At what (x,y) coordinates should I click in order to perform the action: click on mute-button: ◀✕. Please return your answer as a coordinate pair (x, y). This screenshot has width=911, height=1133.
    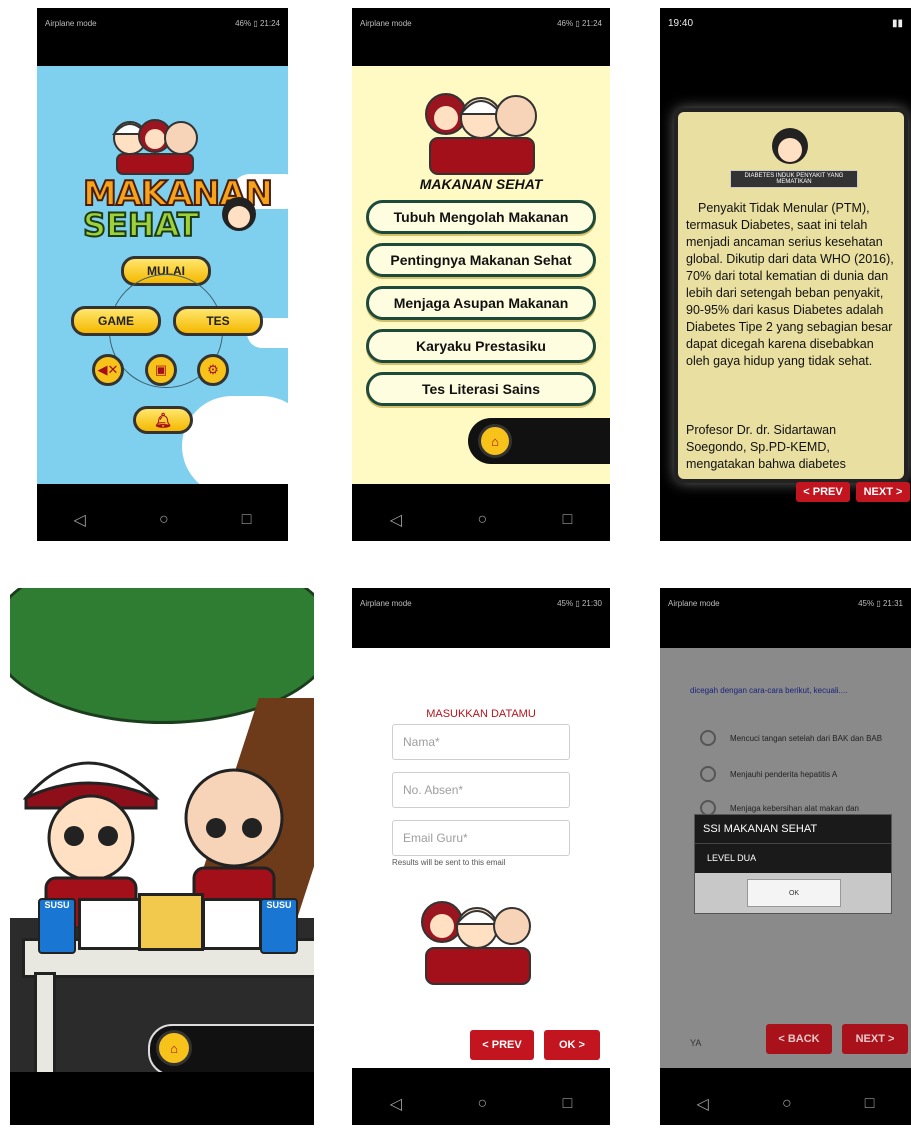
    Looking at the image, I should click on (108, 370).